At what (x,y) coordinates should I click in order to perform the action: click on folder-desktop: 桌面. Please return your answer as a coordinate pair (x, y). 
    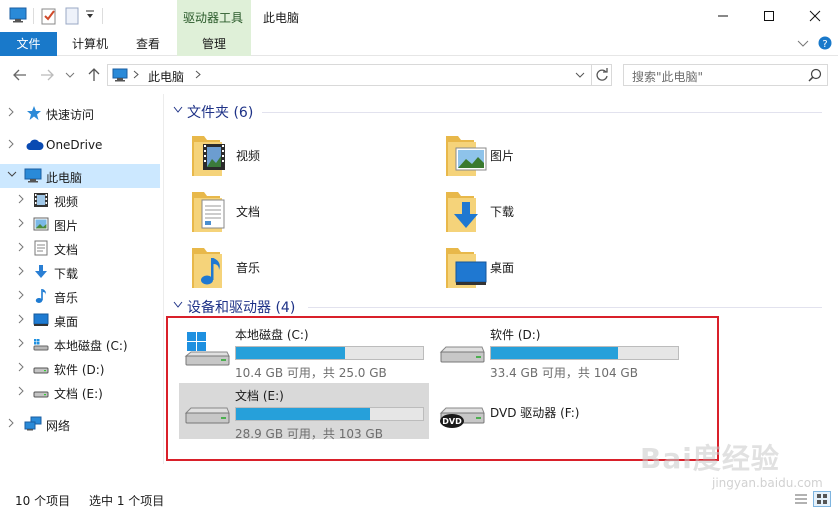
    Looking at the image, I should click on (564, 270).